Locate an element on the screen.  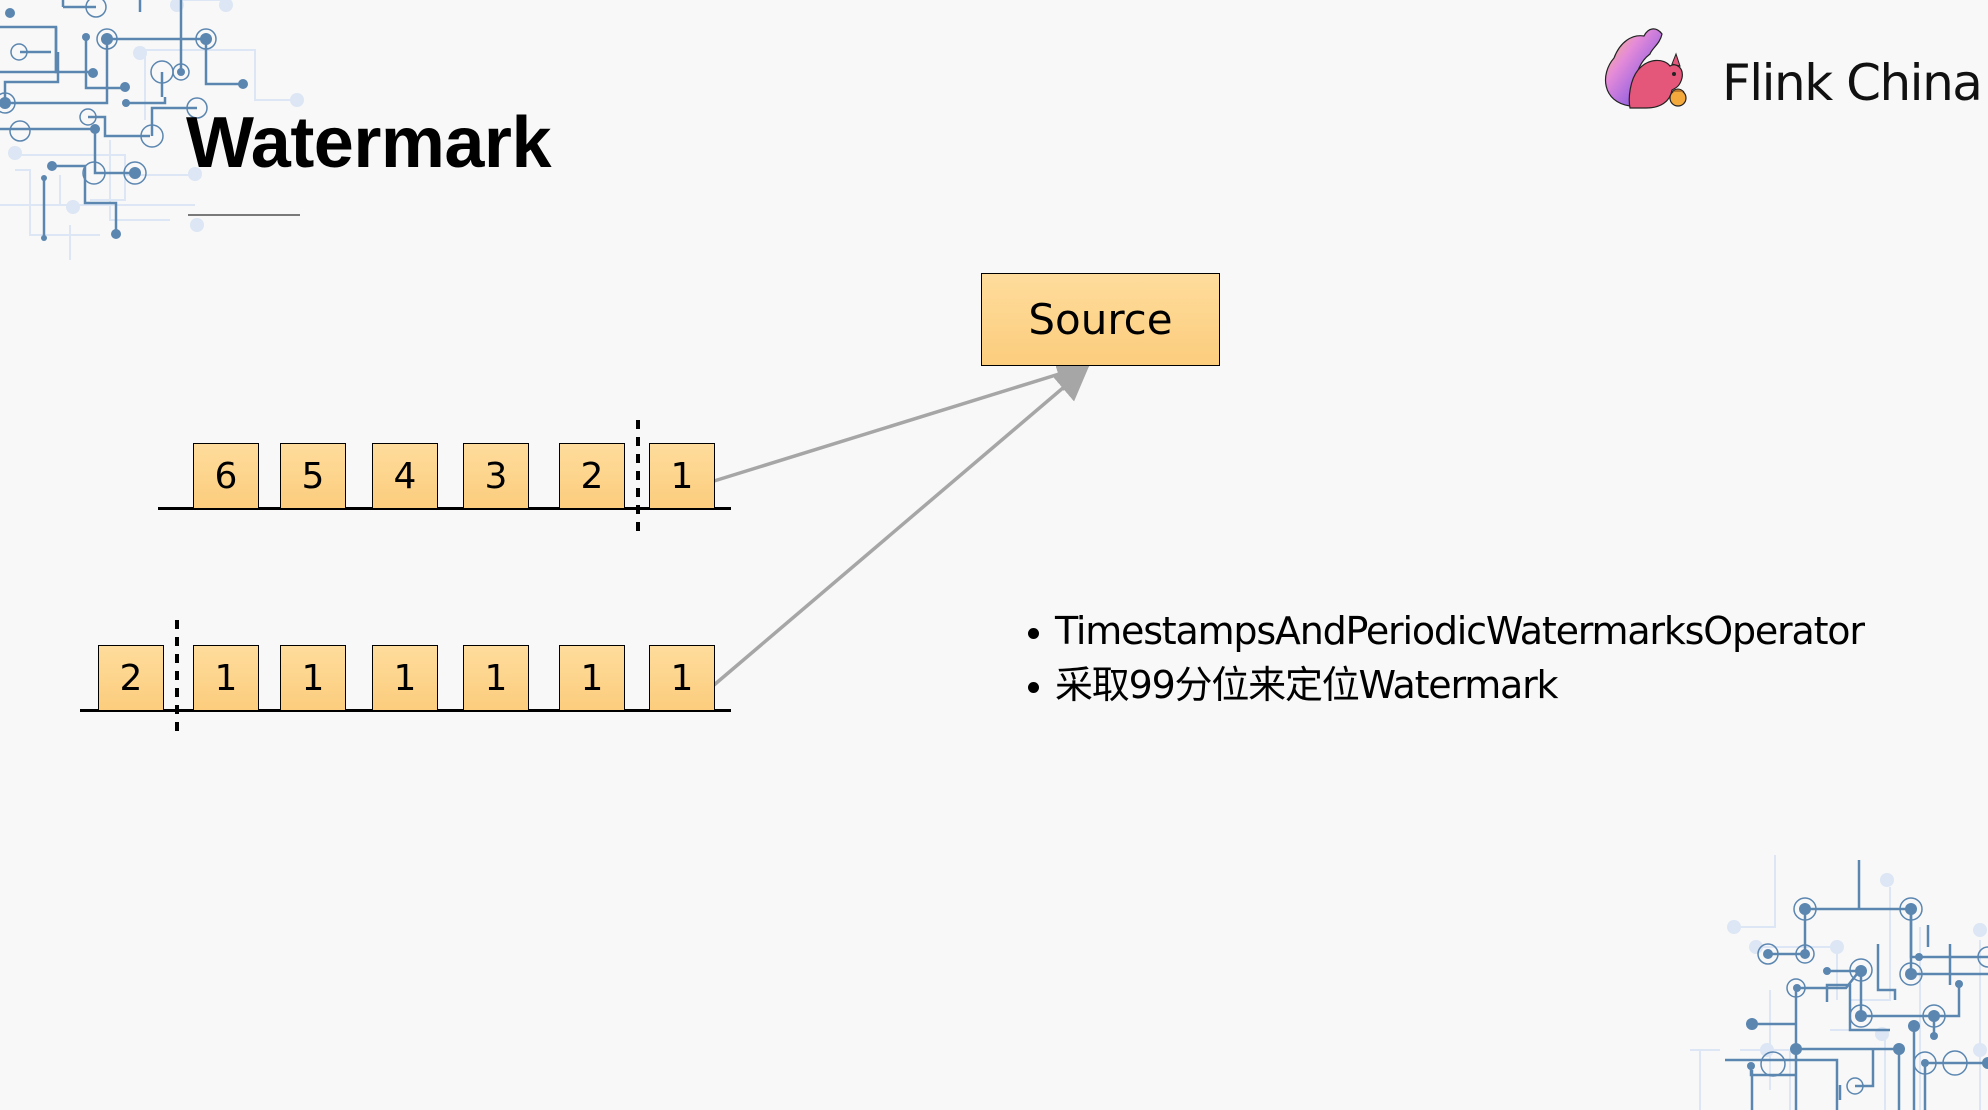
event-box: 6 is located at coordinates (226, 476).